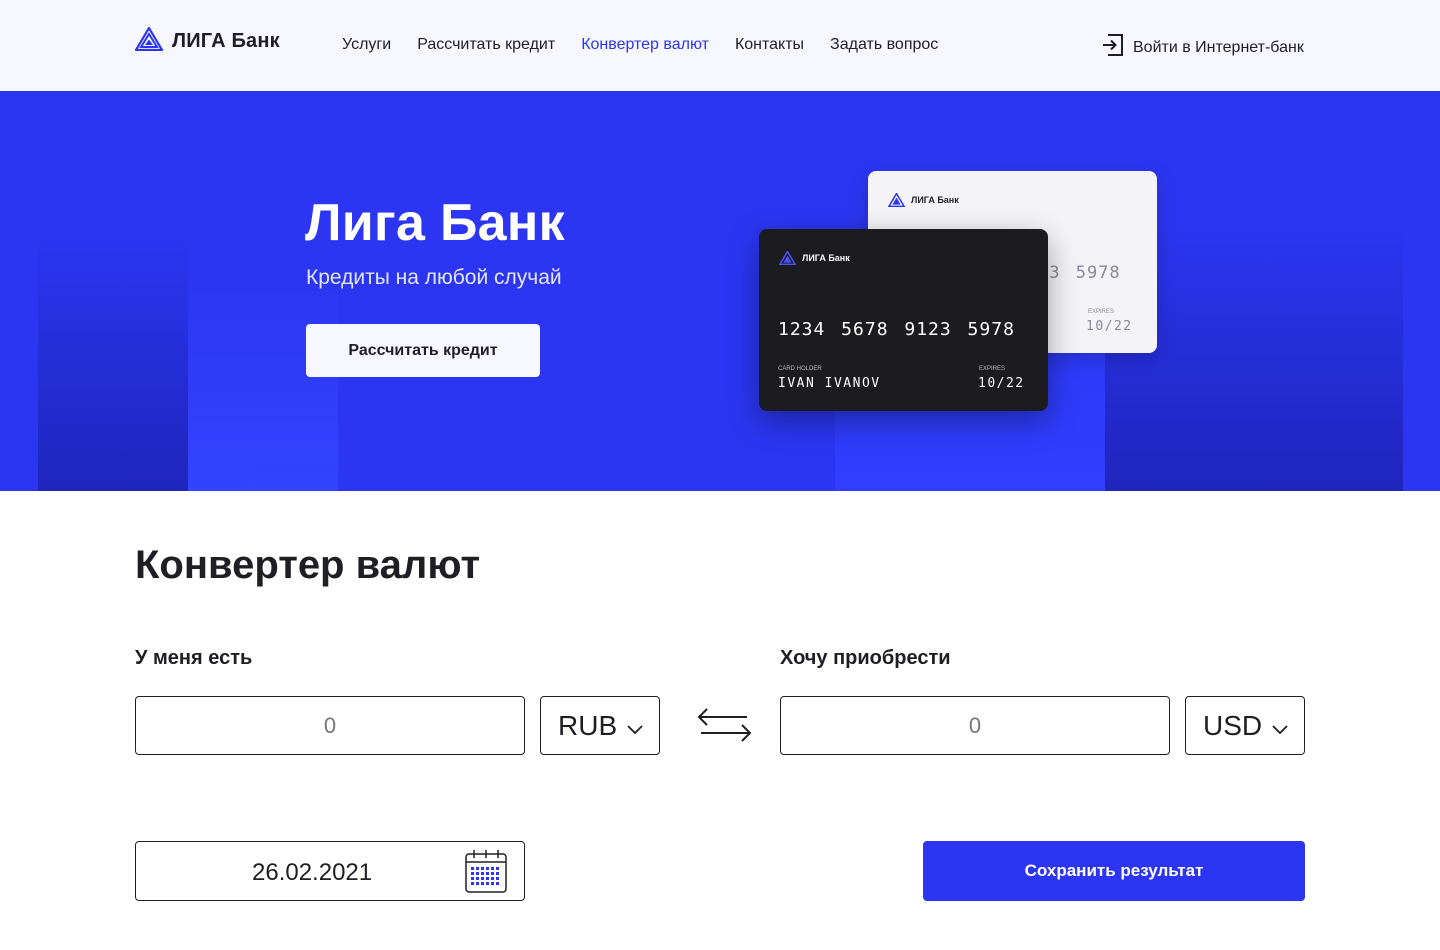  I want to click on date-picker: 26.02.2021, so click(330, 871).